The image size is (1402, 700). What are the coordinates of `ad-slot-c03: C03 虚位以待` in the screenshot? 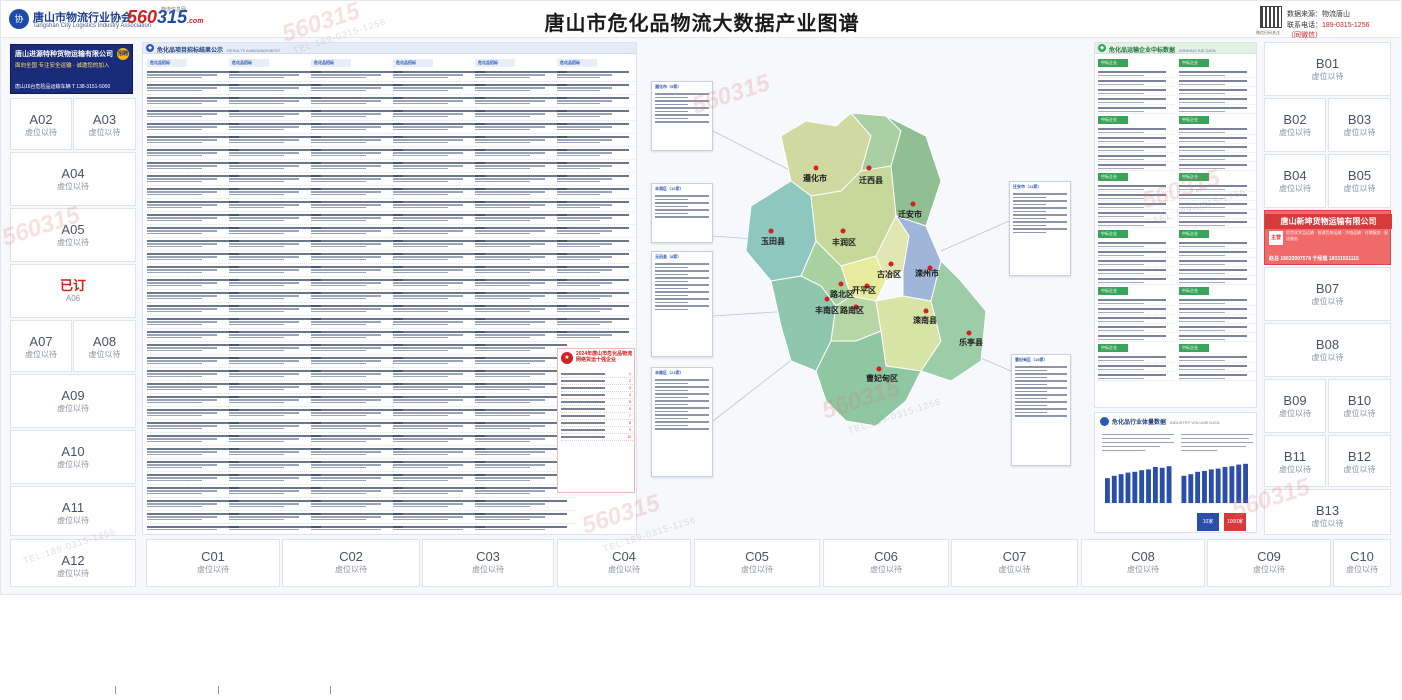 It's located at (488, 563).